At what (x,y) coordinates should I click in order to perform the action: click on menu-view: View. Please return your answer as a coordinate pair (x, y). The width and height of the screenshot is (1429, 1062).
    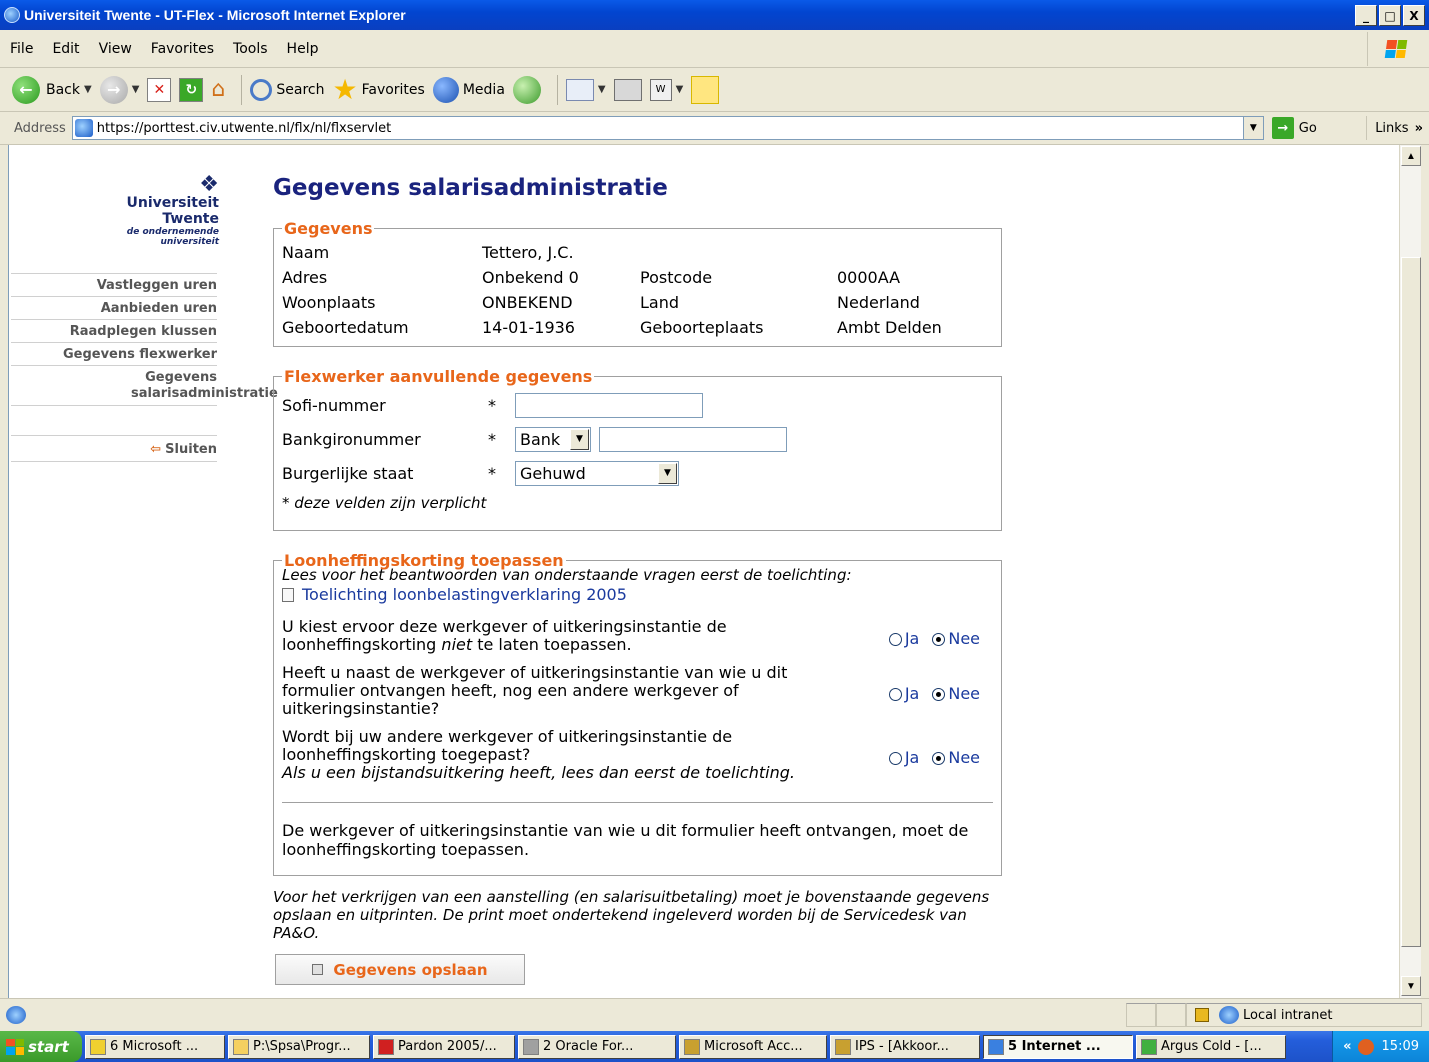
    Looking at the image, I should click on (115, 49).